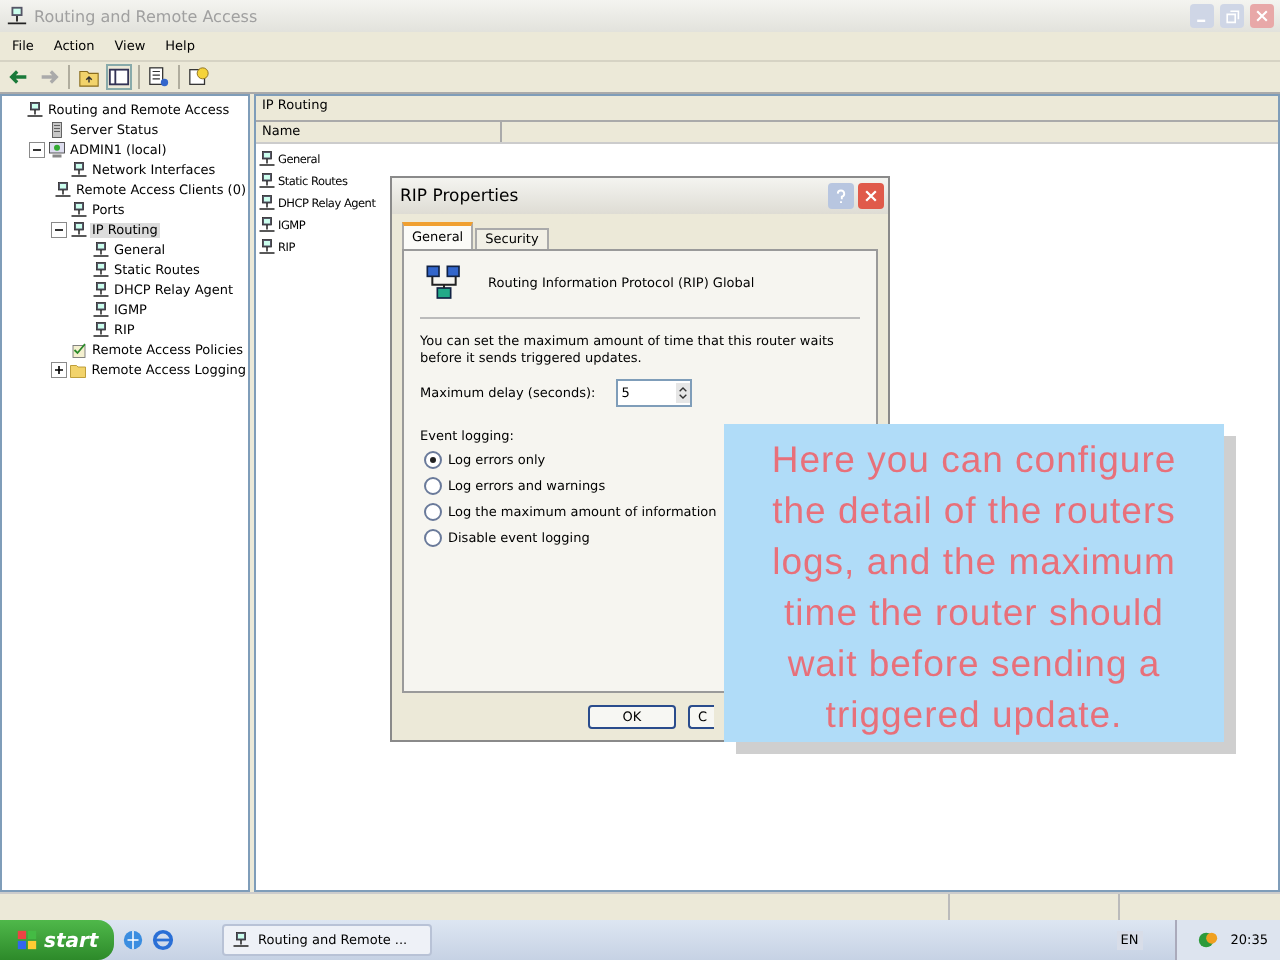  I want to click on window-title: Routing and Remote Access, so click(146, 16).